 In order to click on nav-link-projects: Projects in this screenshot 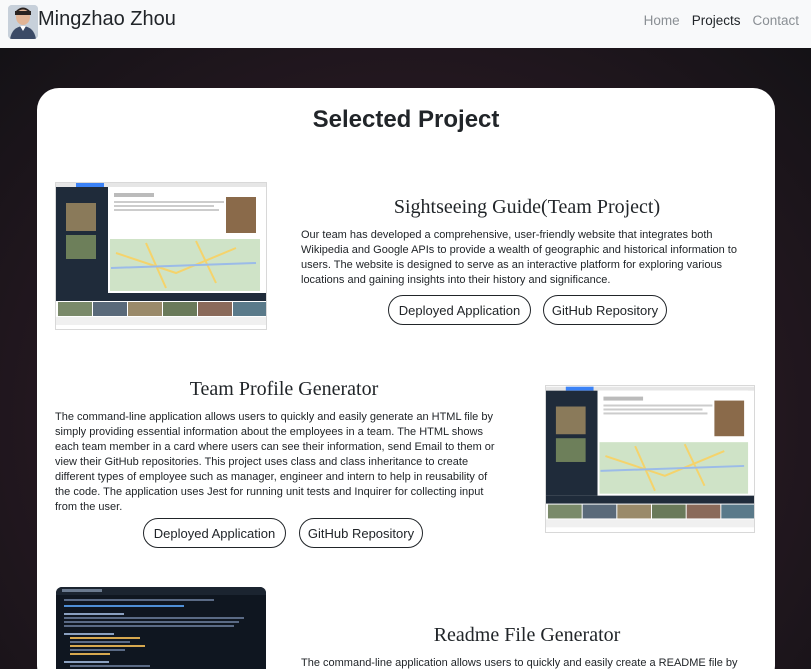, I will do `click(716, 20)`.